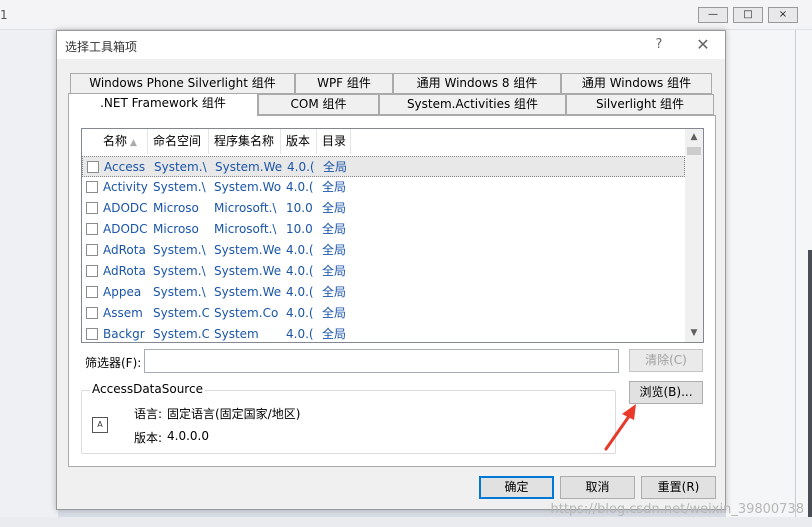  I want to click on table-row: Appea System.\ System.We 4.0.(全局, so click(383, 292).